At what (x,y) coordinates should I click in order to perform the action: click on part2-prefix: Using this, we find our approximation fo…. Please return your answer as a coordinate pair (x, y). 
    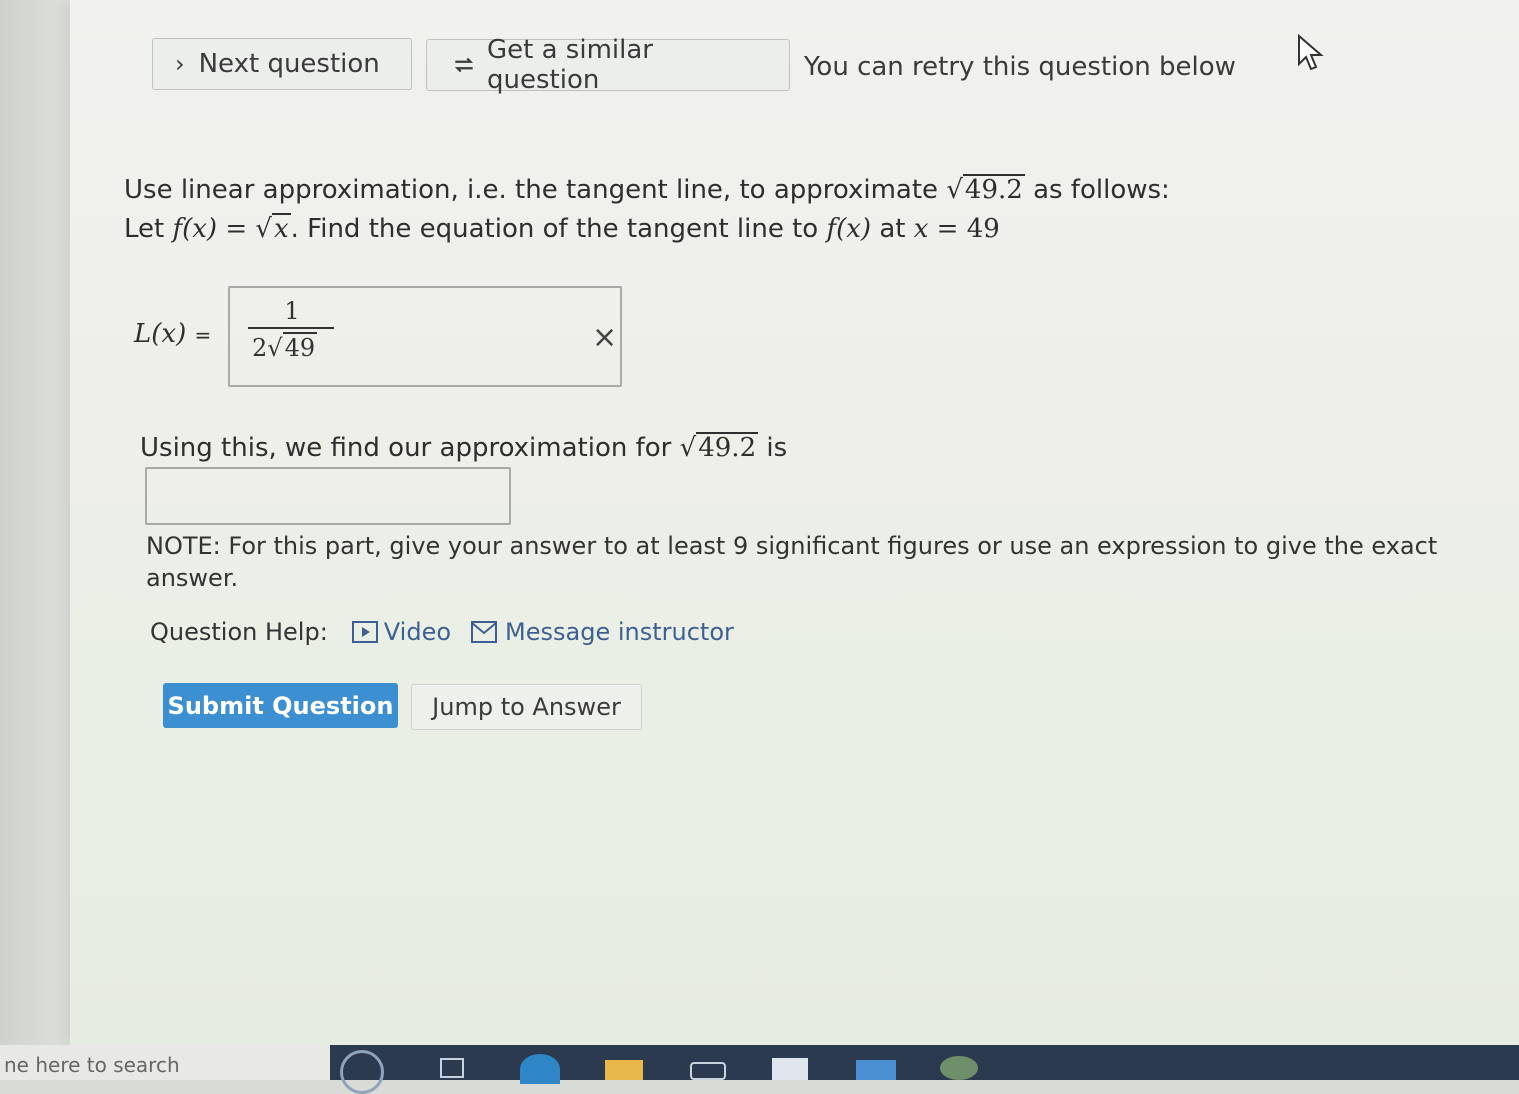
    Looking at the image, I should click on (406, 448).